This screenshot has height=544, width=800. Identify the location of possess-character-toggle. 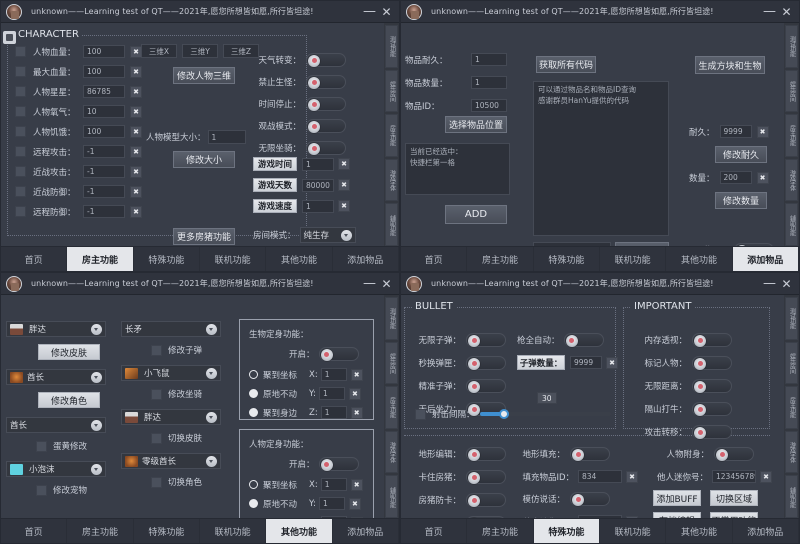
(734, 454).